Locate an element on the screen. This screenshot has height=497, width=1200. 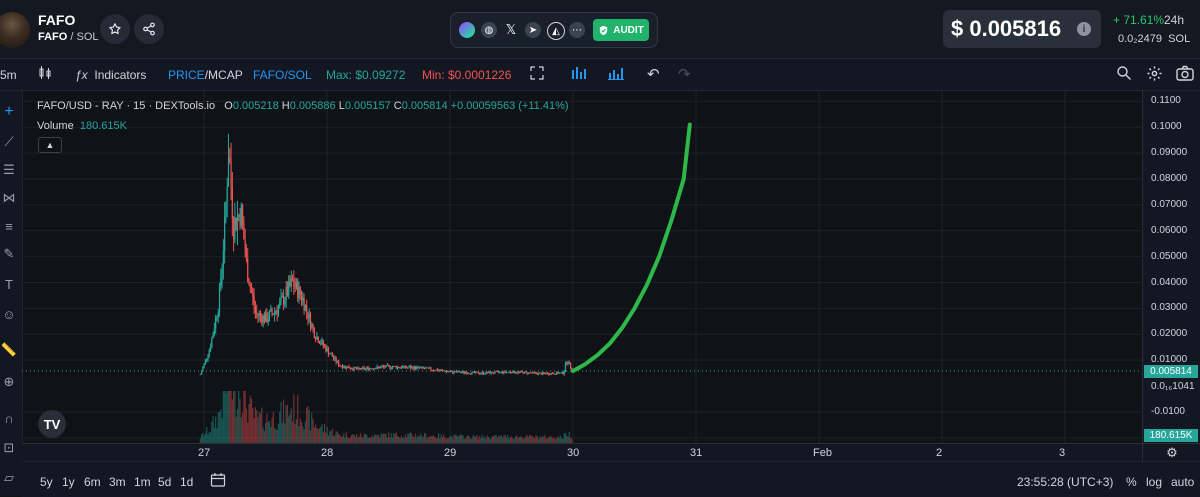
info-icon: i is located at coordinates (1084, 29).